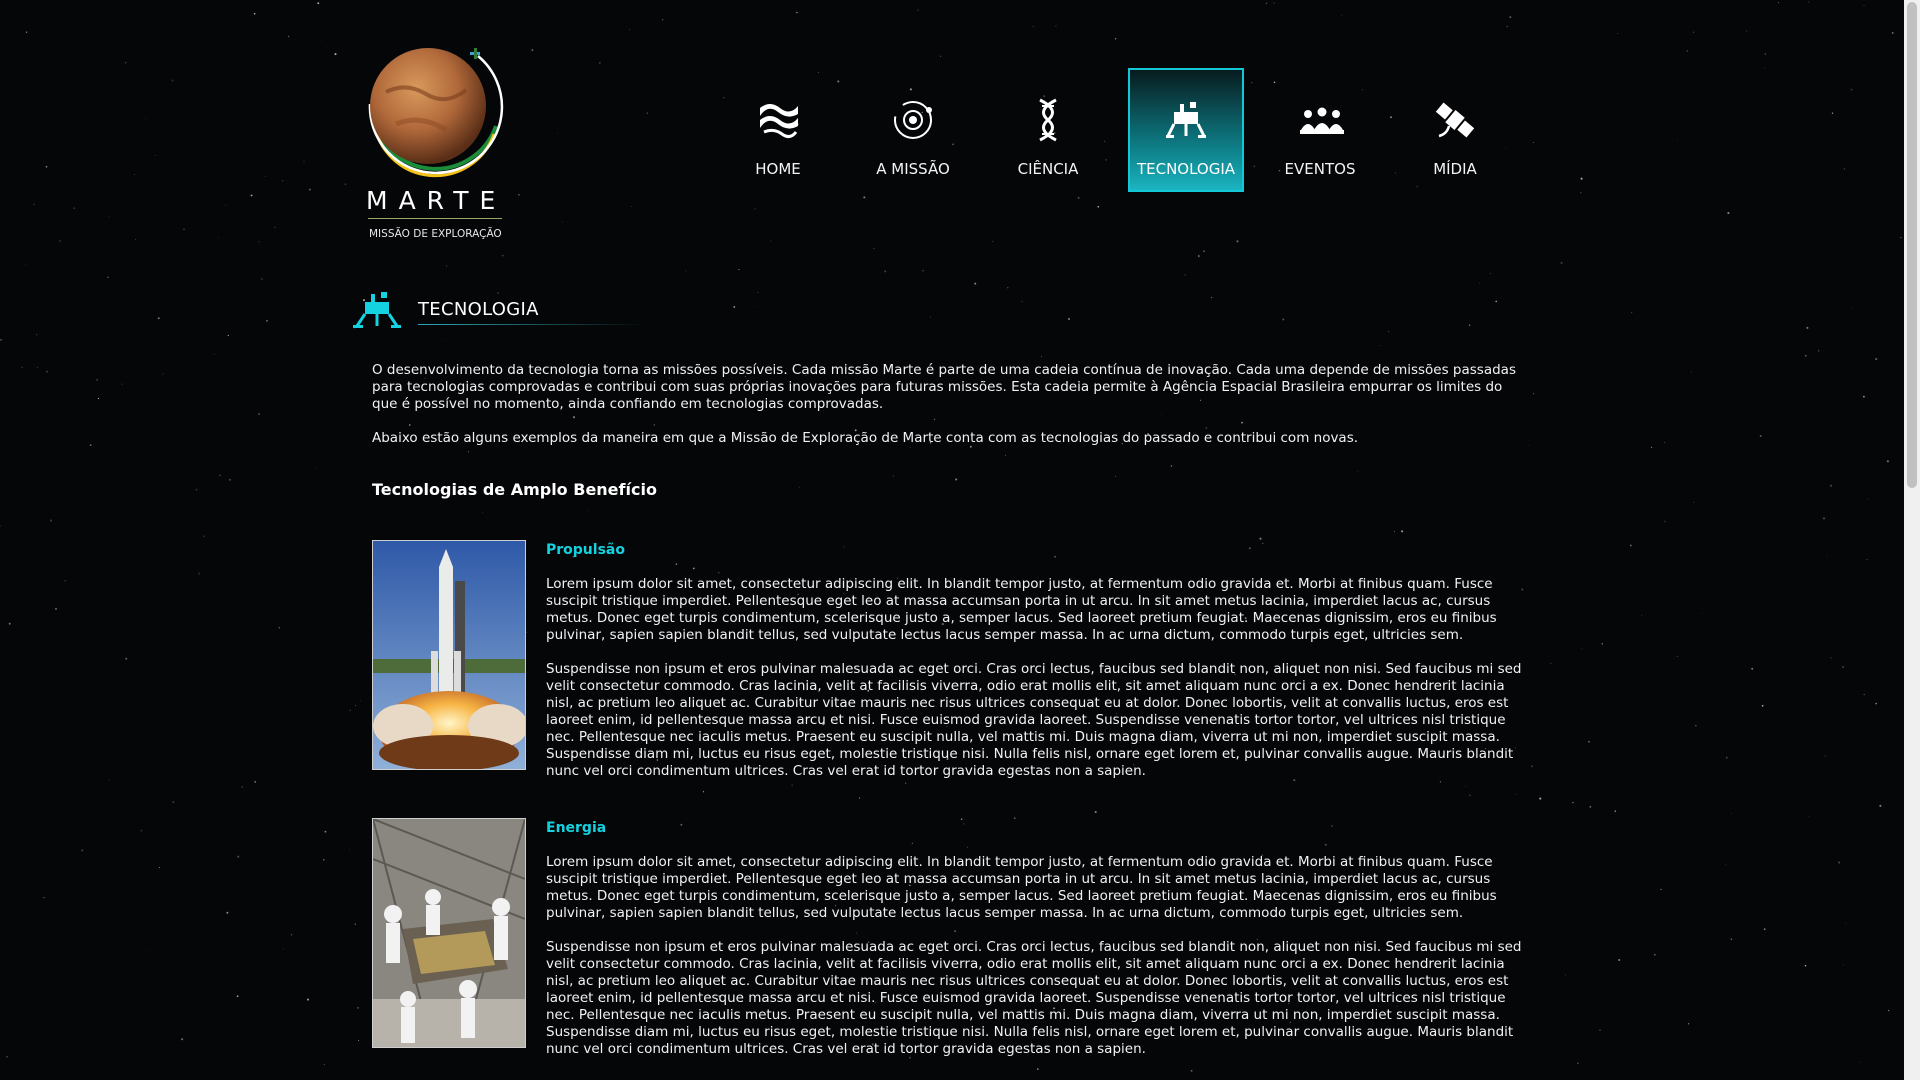 The width and height of the screenshot is (1920, 1080). I want to click on nav-item-technology: TECNOLOGIA, so click(1186, 130).